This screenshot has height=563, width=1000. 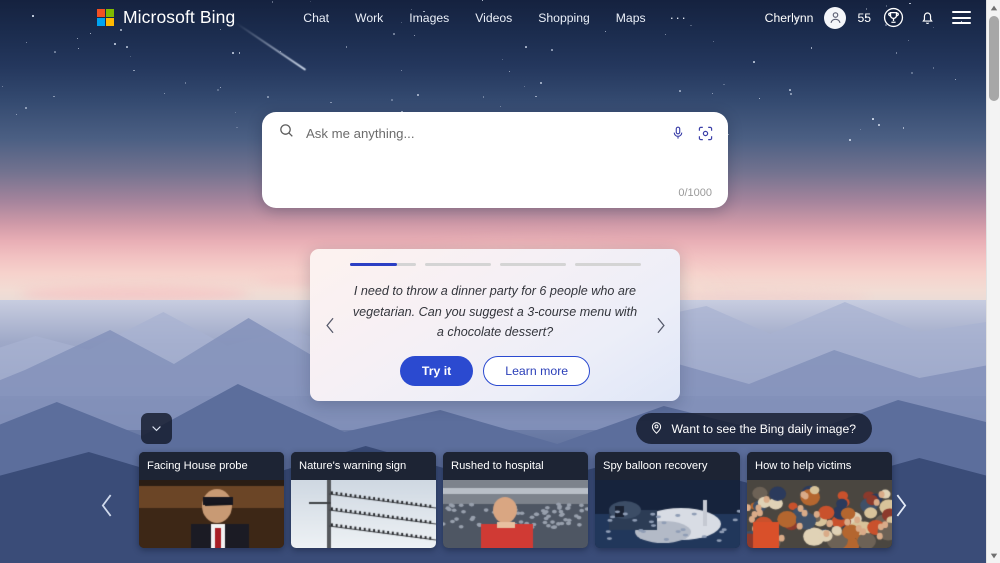 What do you see at coordinates (495, 160) in the screenshot?
I see `search-box: 0/1000` at bounding box center [495, 160].